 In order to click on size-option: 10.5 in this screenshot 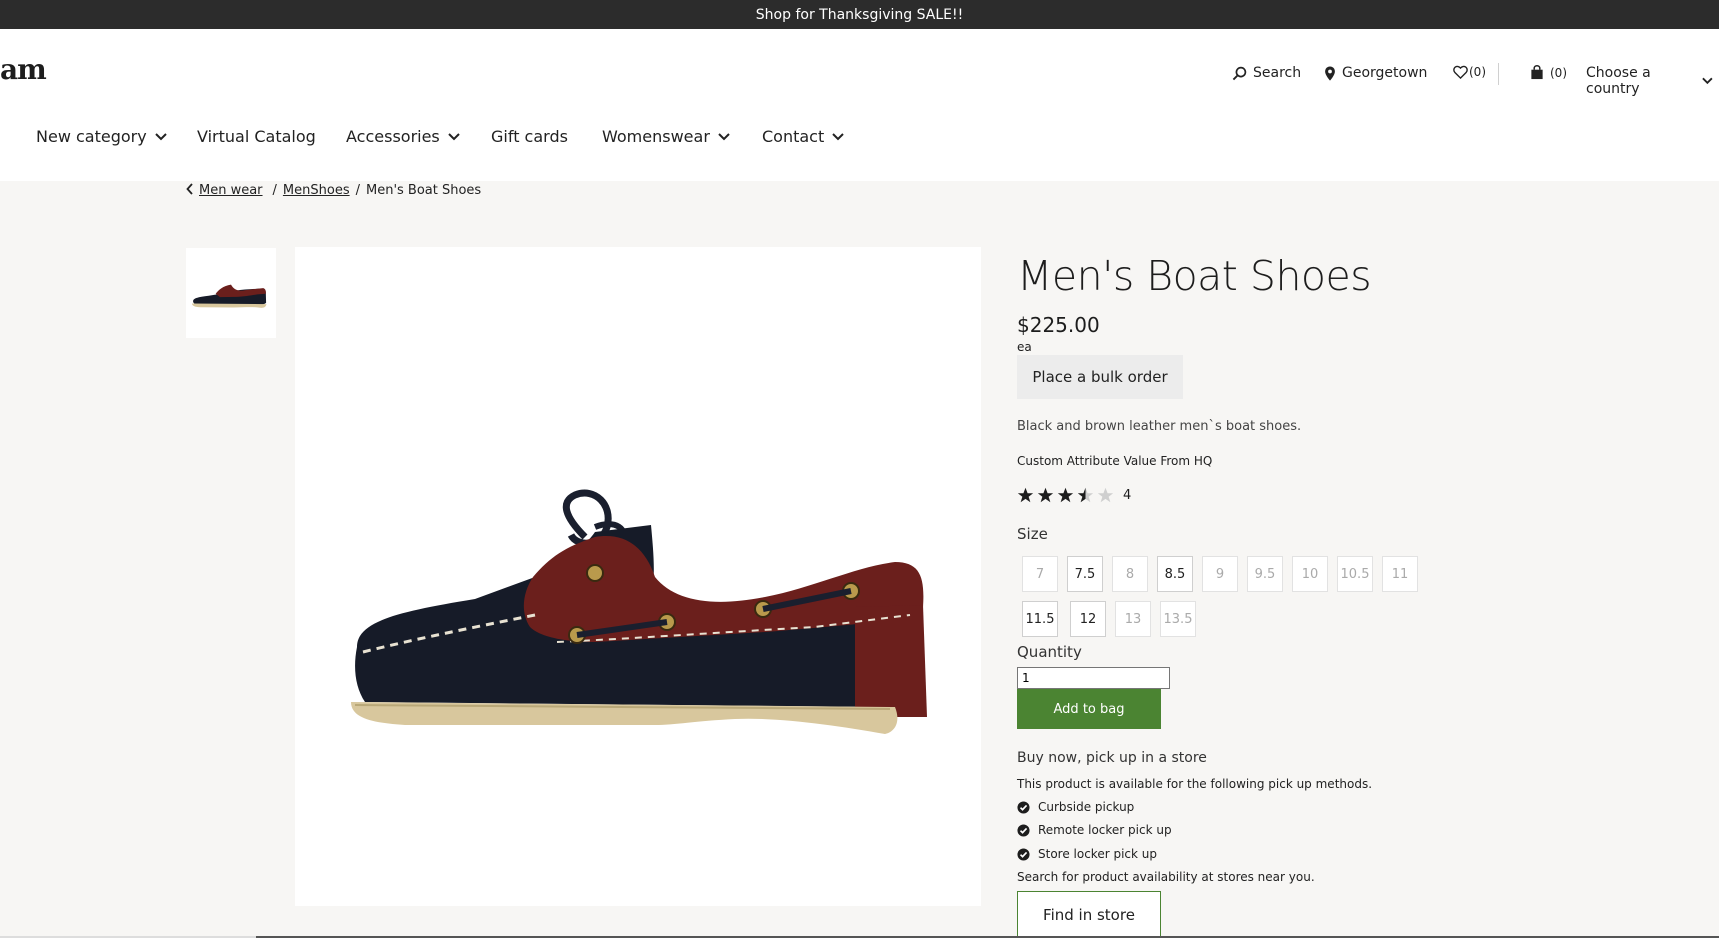, I will do `click(1355, 574)`.